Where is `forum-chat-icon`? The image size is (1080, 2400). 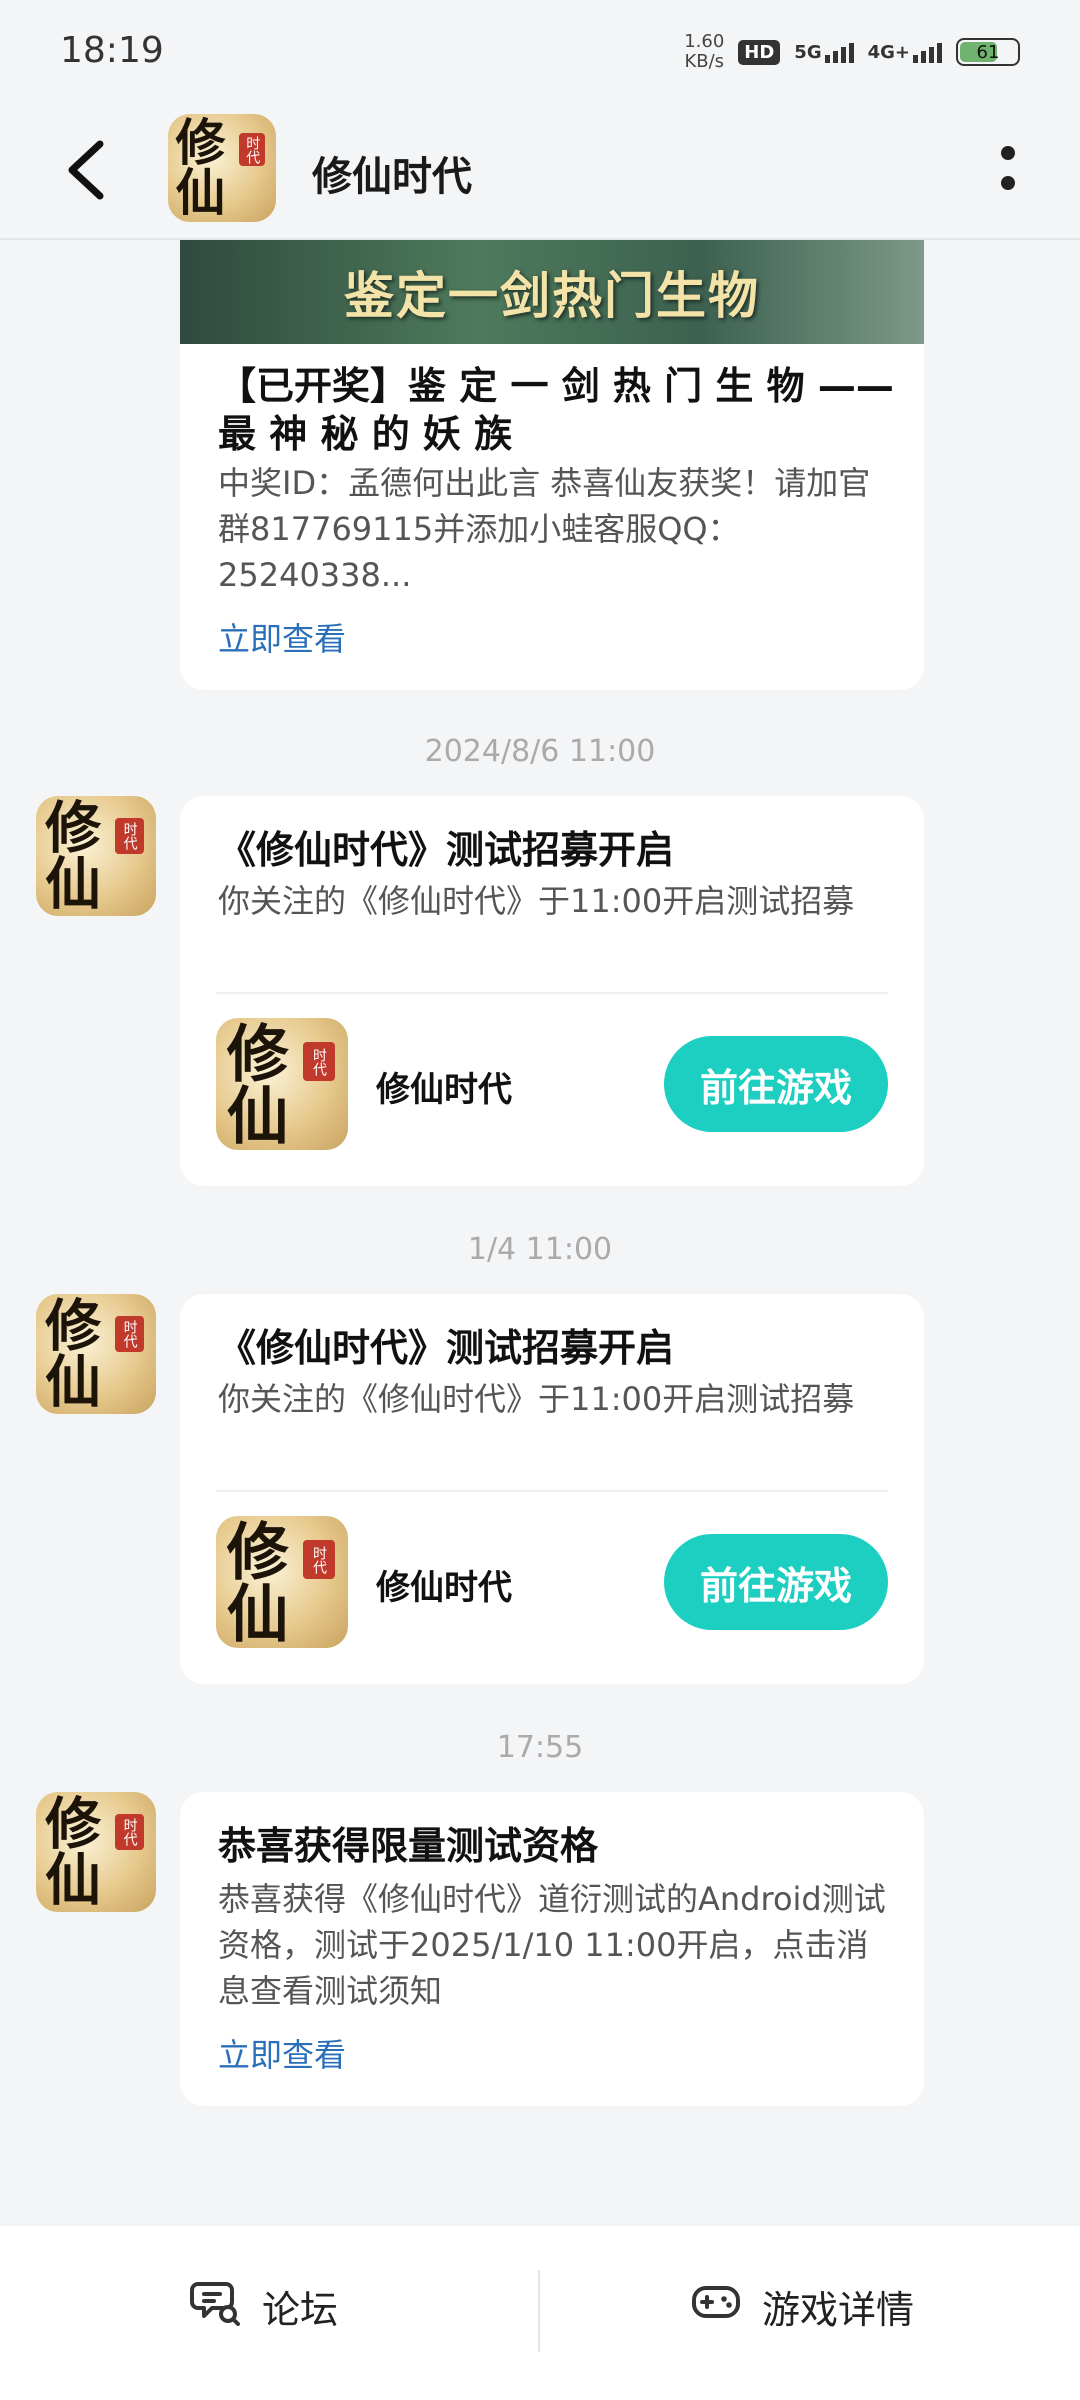 forum-chat-icon is located at coordinates (216, 2306).